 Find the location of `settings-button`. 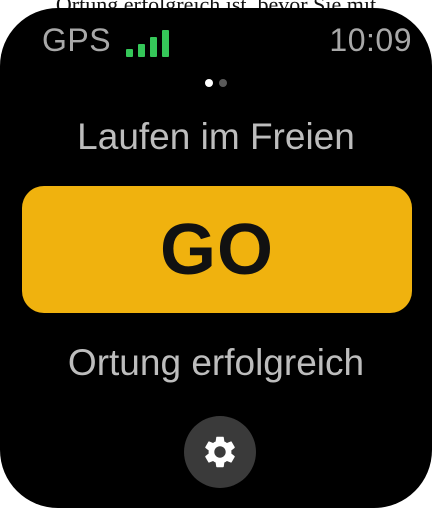

settings-button is located at coordinates (220, 452).